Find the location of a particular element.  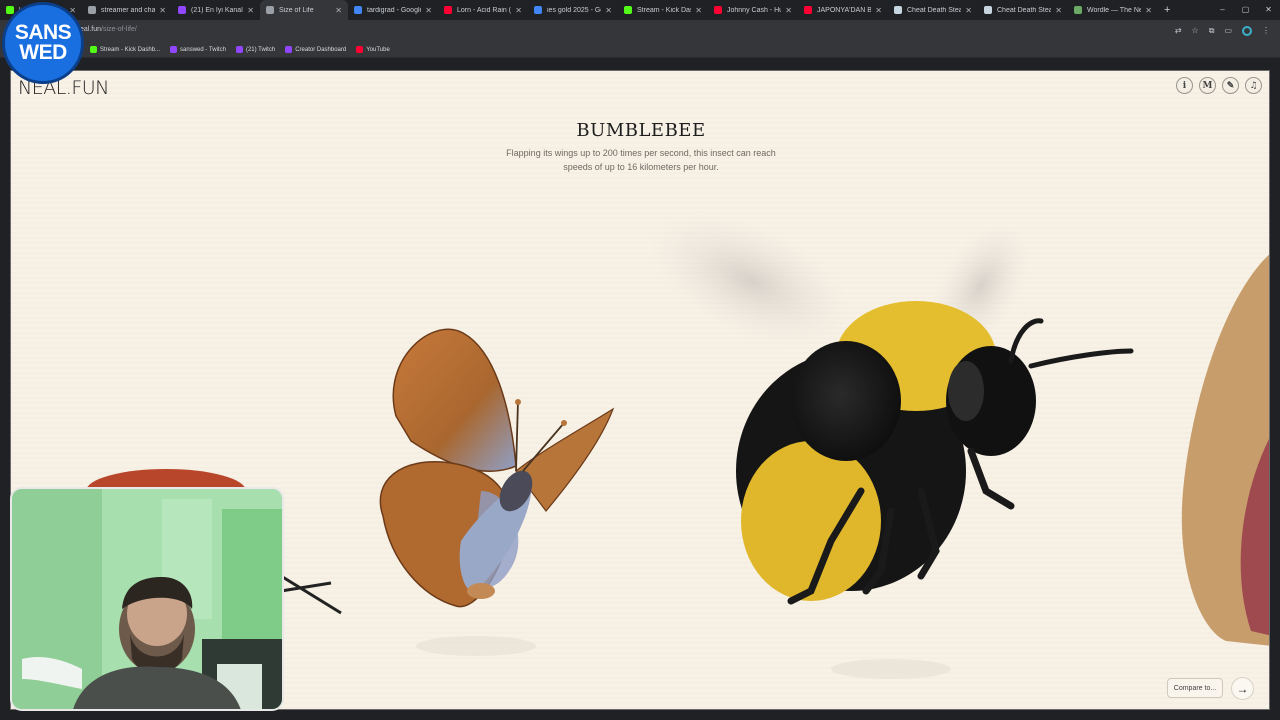

tab-label: ies gold 2025 - Goo is located at coordinates (574, 10).